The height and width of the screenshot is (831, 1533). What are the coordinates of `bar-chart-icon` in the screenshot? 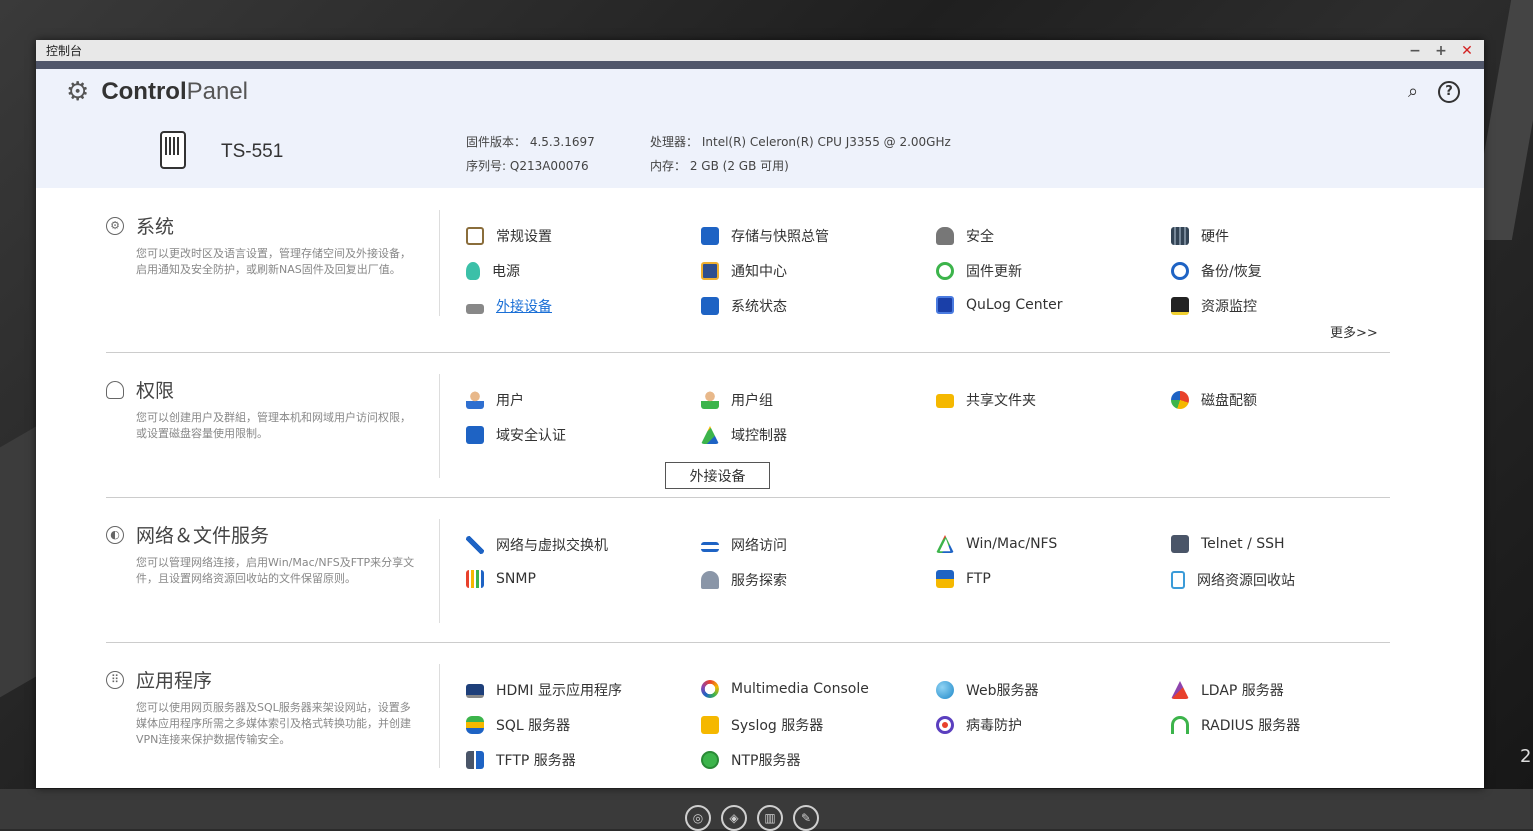 It's located at (475, 579).